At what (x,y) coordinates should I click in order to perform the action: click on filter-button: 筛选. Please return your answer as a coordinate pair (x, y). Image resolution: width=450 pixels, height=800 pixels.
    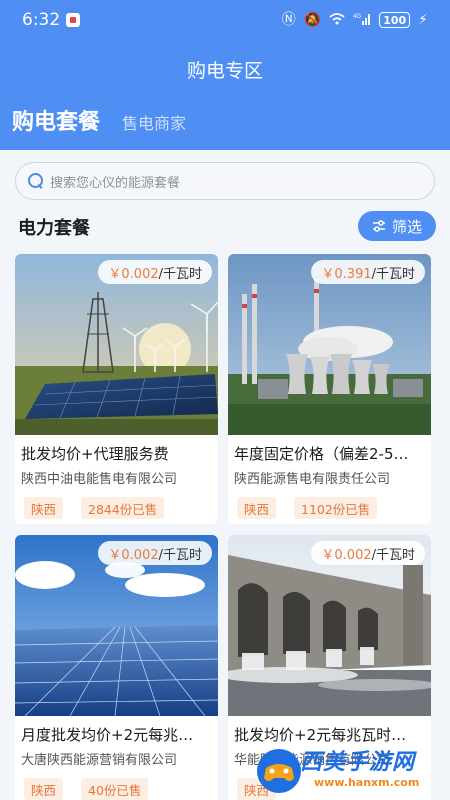
    Looking at the image, I should click on (397, 226).